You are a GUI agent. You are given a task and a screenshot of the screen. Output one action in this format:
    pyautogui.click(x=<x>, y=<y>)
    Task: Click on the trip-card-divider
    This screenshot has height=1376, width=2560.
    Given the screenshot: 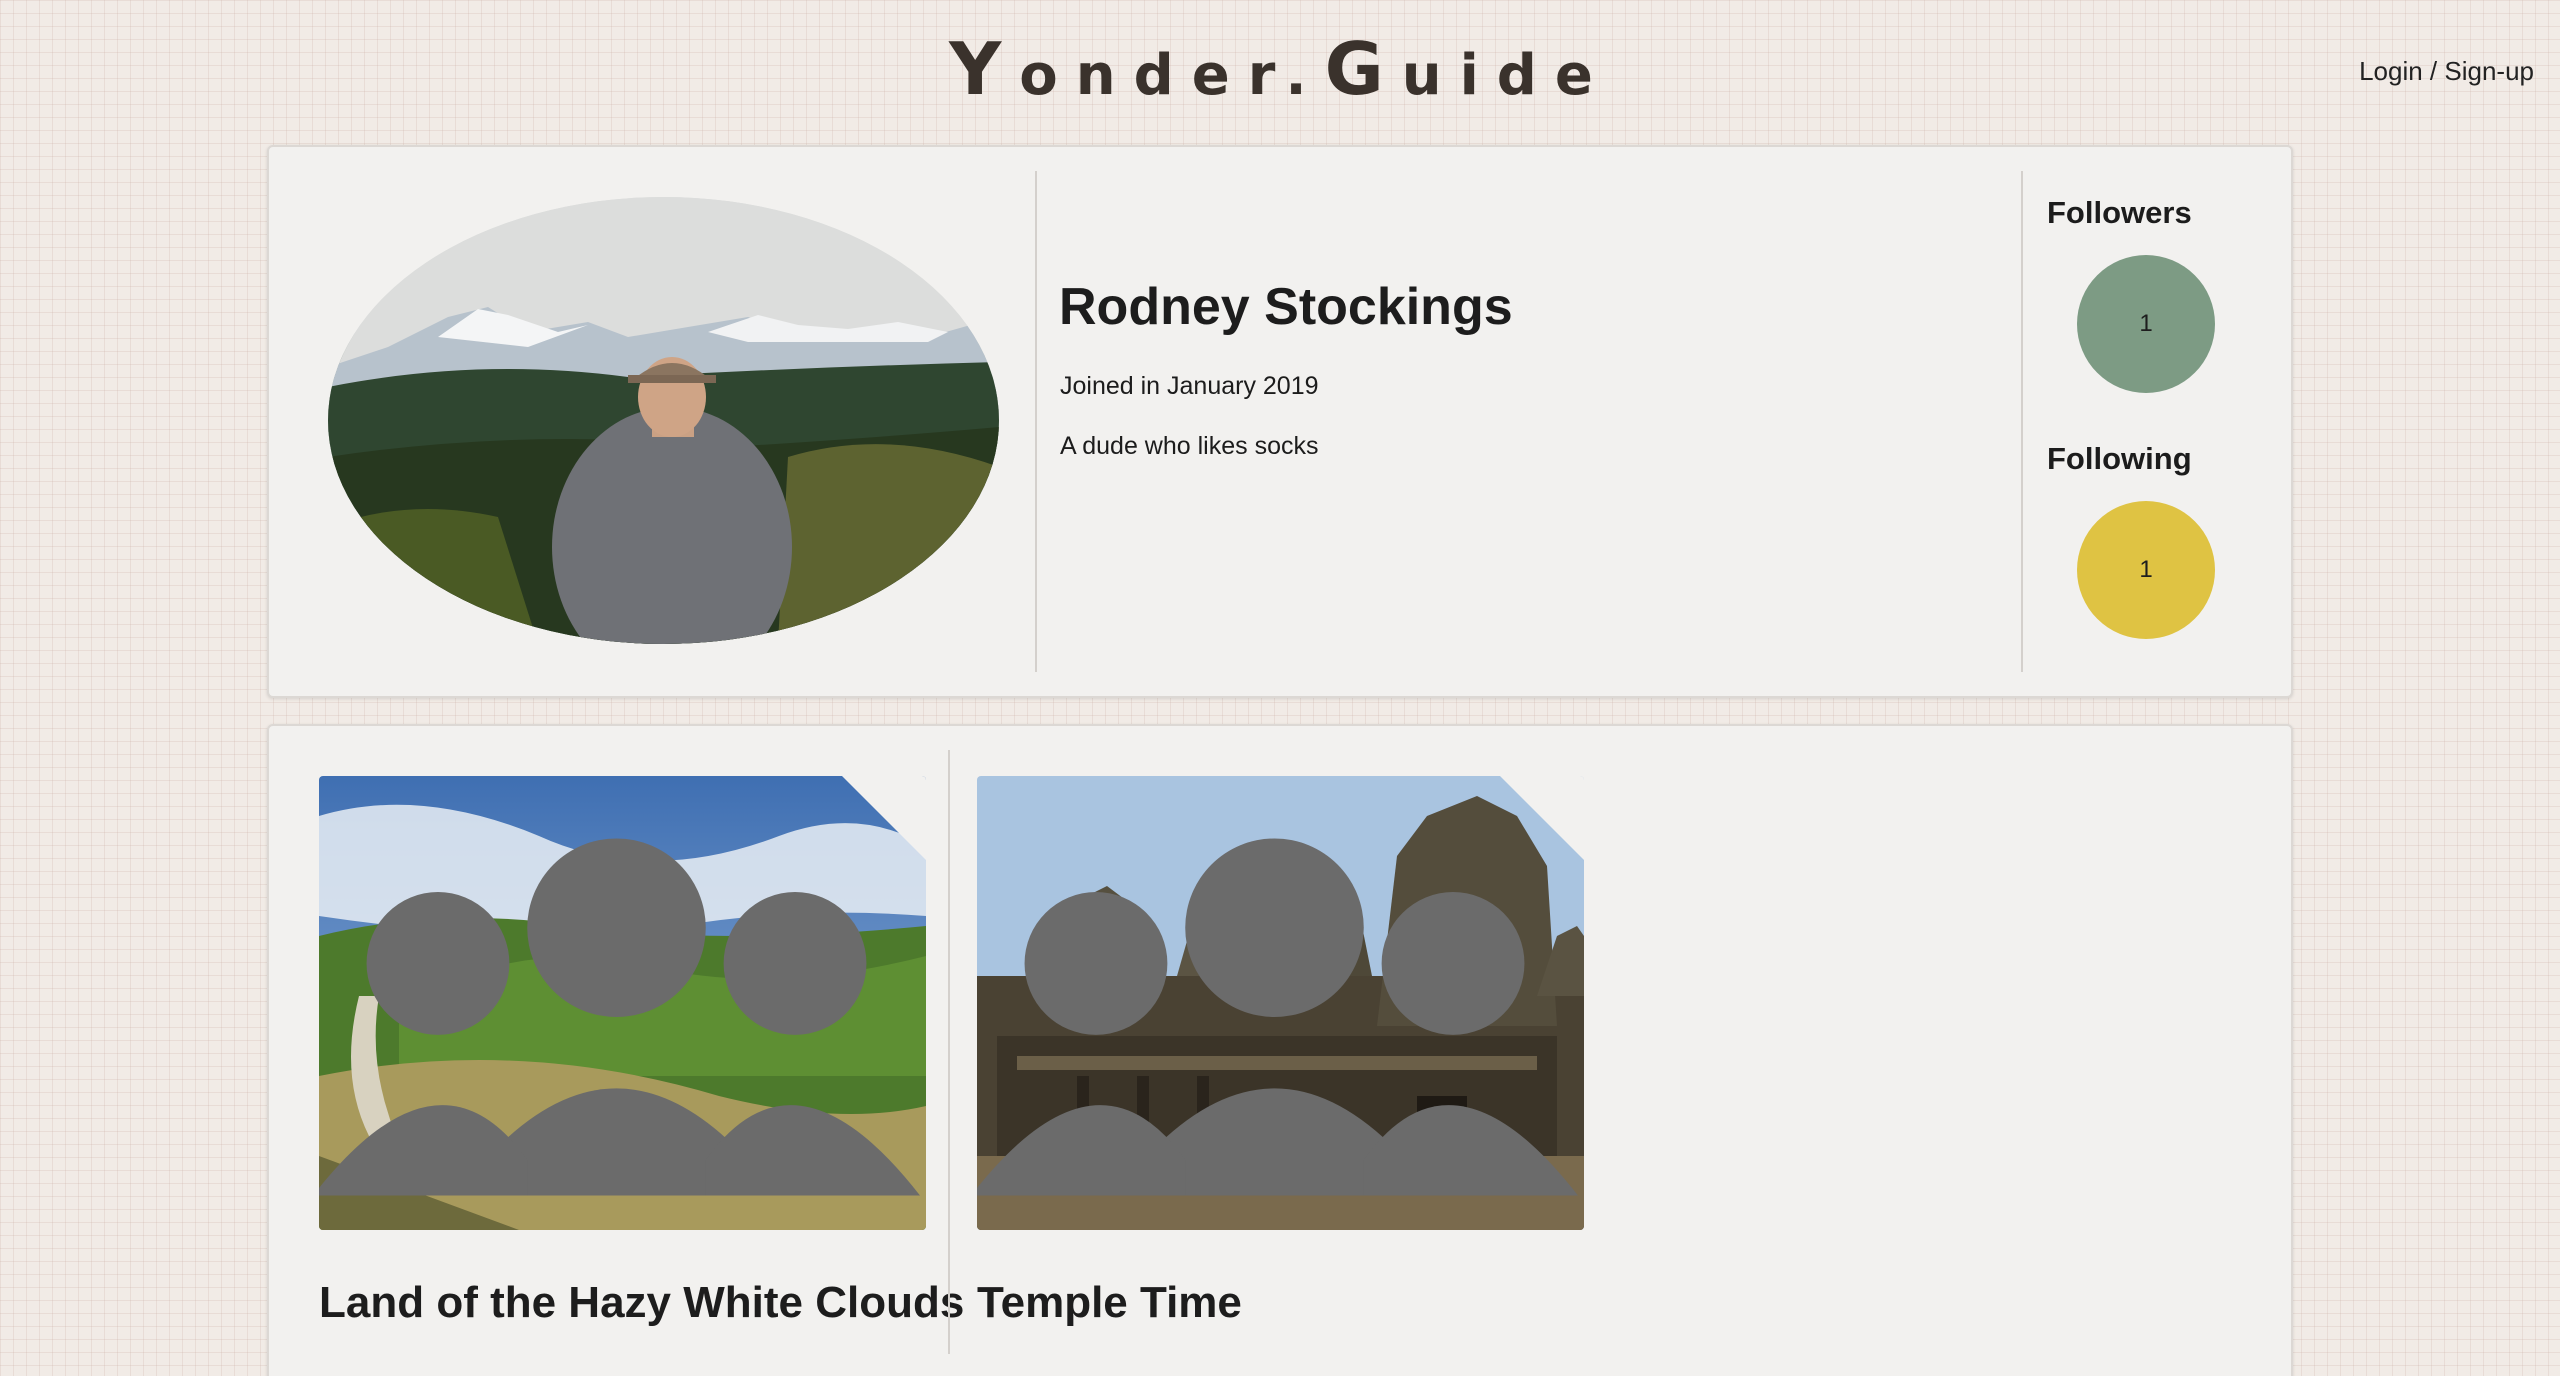 What is the action you would take?
    pyautogui.click(x=949, y=1052)
    